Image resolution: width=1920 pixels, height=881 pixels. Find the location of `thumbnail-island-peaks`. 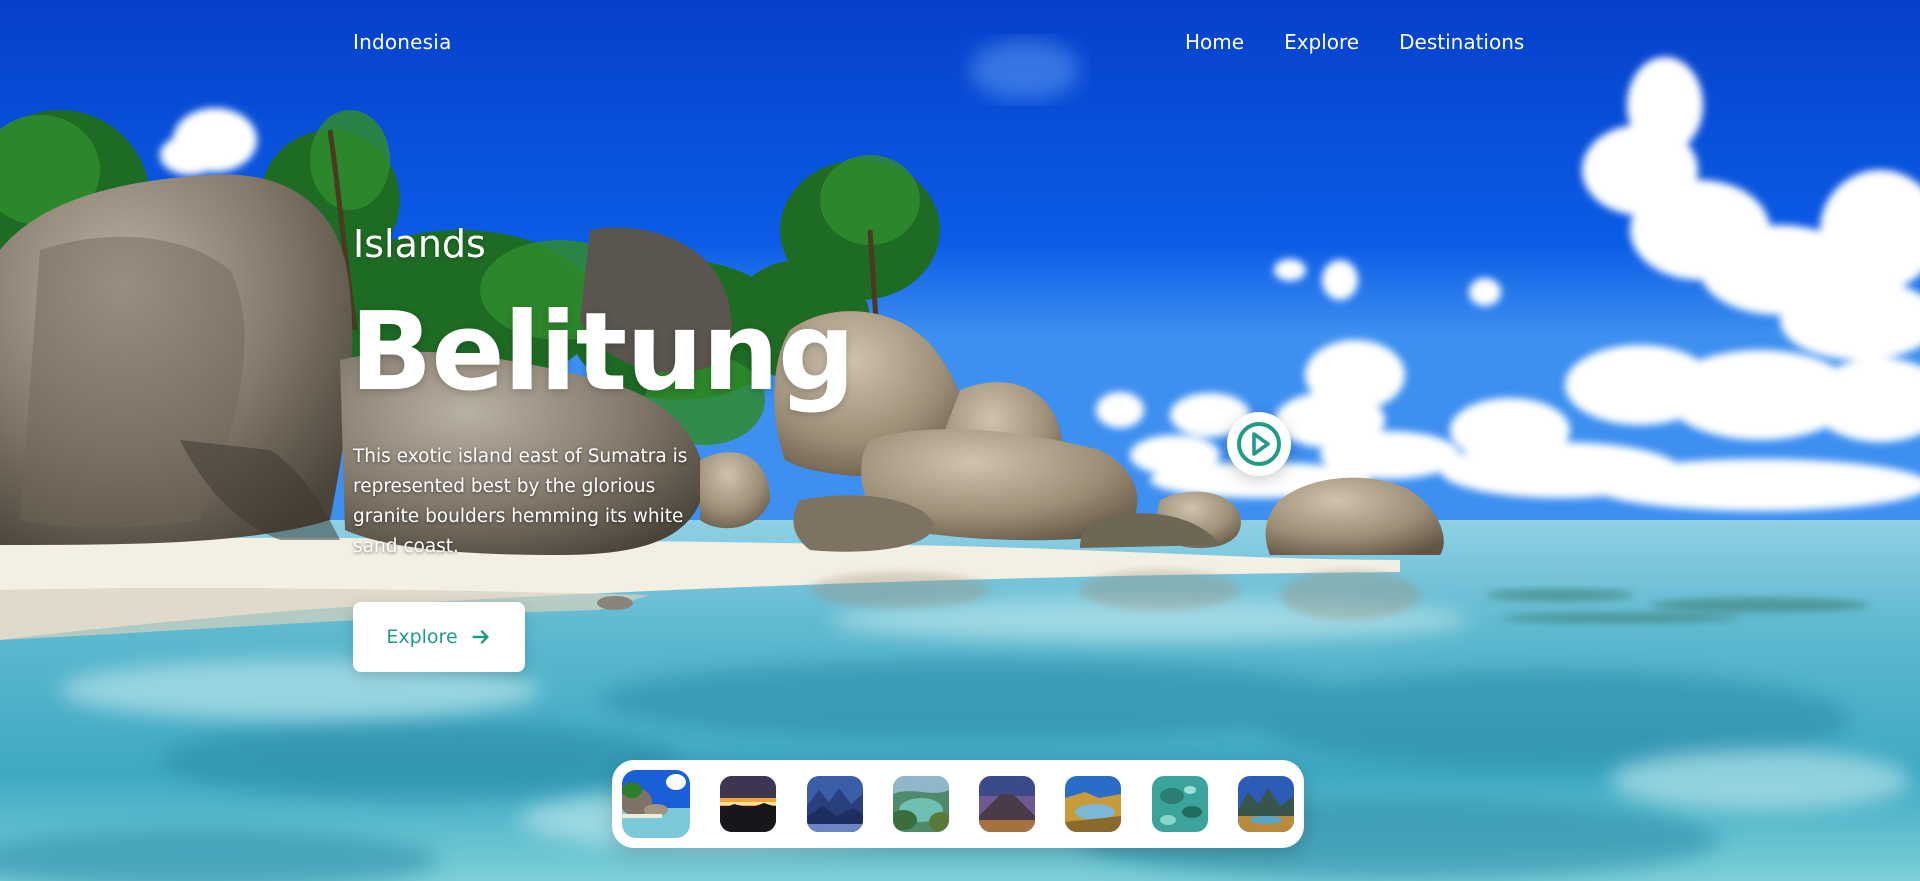

thumbnail-island-peaks is located at coordinates (1265, 804).